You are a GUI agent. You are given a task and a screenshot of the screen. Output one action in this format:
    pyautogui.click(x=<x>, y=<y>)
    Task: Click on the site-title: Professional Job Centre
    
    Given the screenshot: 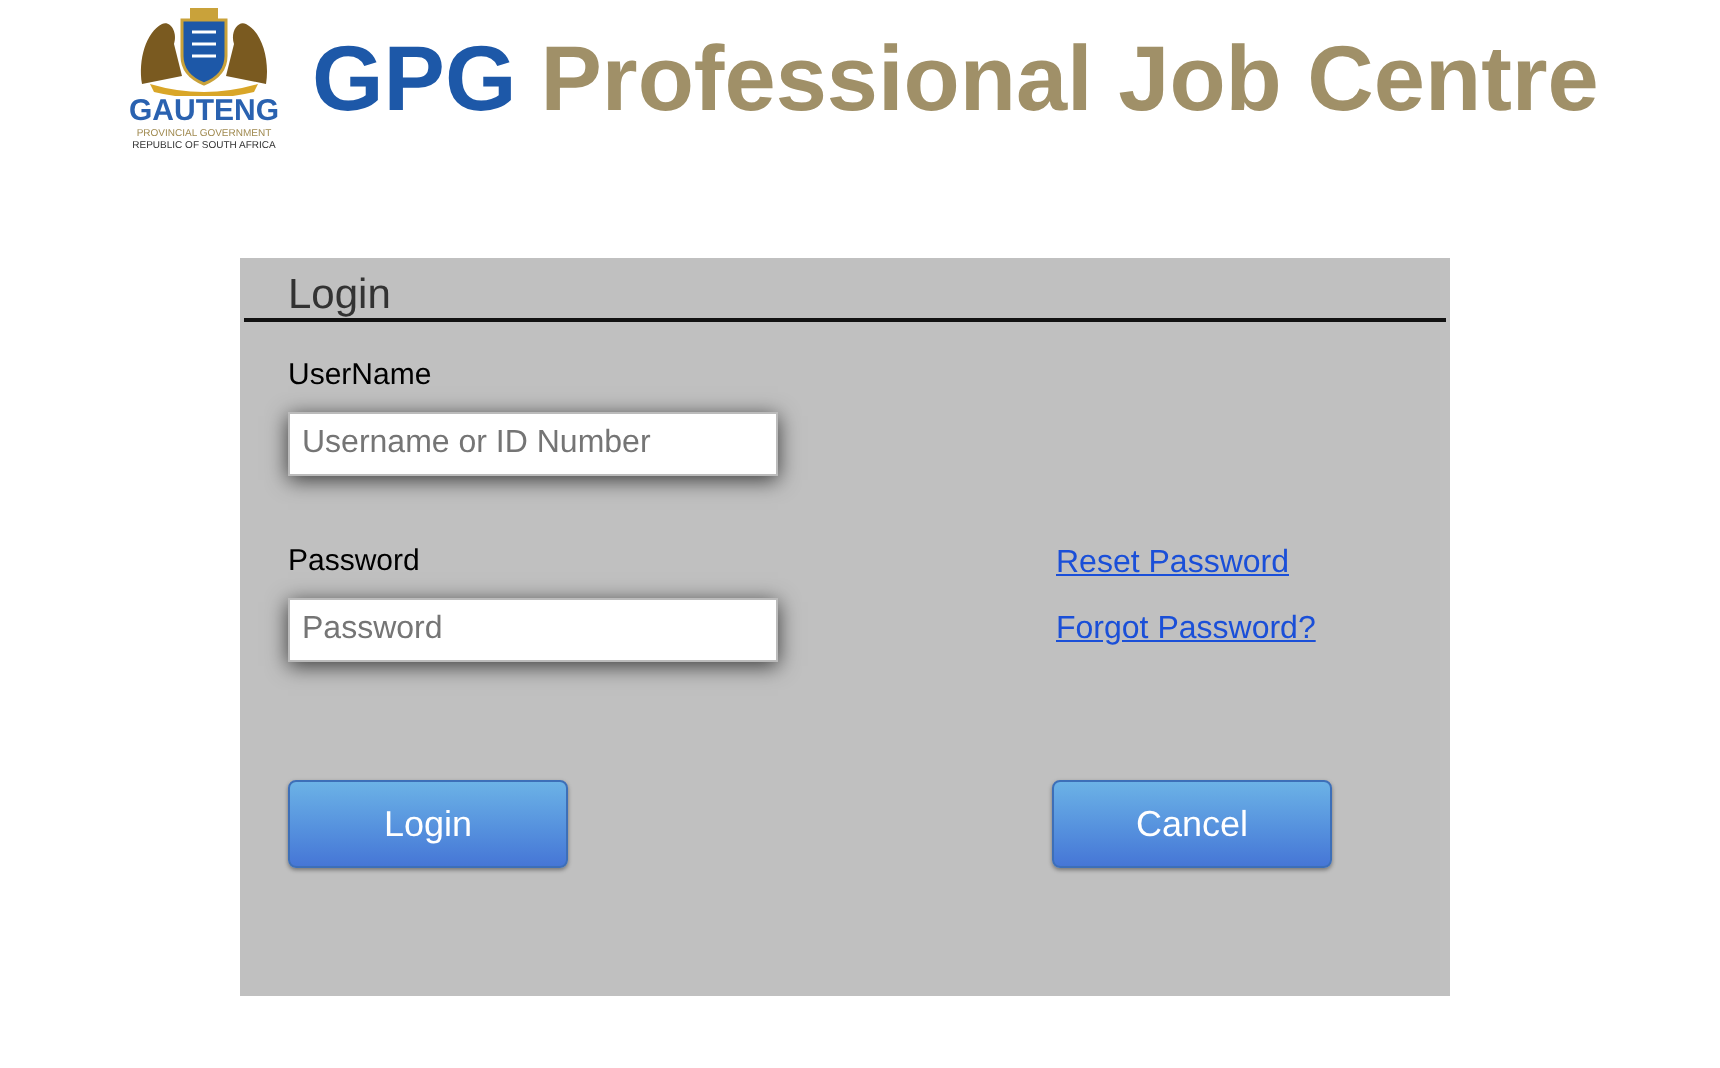 What is the action you would take?
    pyautogui.click(x=1069, y=78)
    